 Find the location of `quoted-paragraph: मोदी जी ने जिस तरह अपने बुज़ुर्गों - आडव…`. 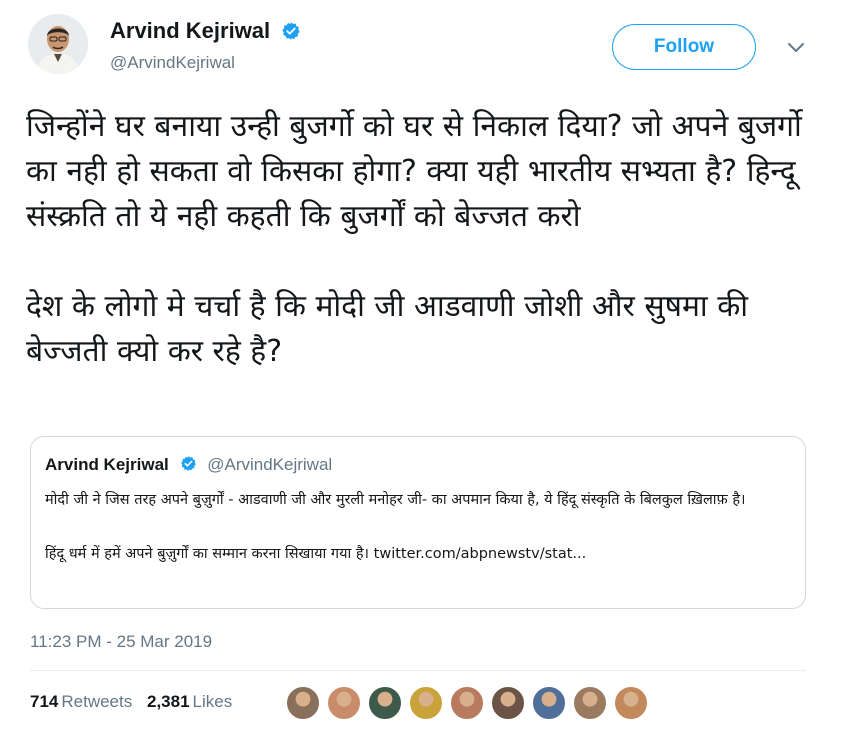

quoted-paragraph: मोदी जी ने जिस तरह अपने बुज़ुर्गों - आडव… is located at coordinates (395, 500).